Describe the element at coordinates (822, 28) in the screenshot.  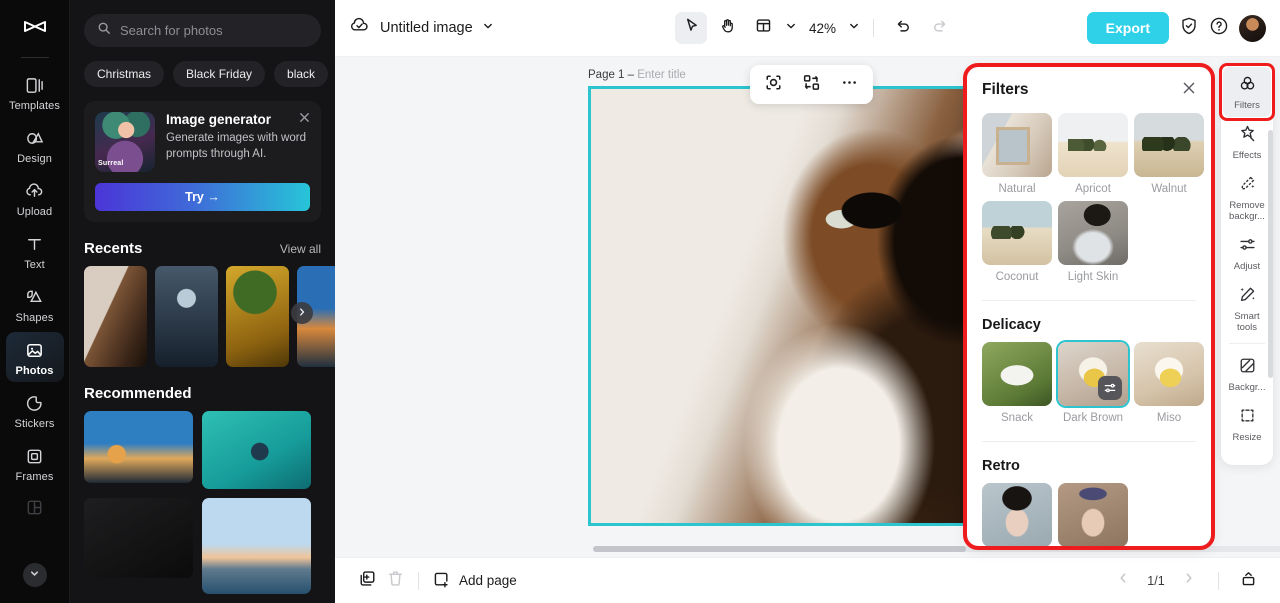
I see `zoom-level: 42%` at that location.